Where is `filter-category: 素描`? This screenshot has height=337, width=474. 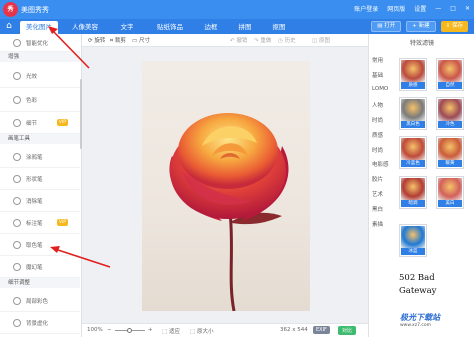
filter-category: 素描 is located at coordinates (377, 224).